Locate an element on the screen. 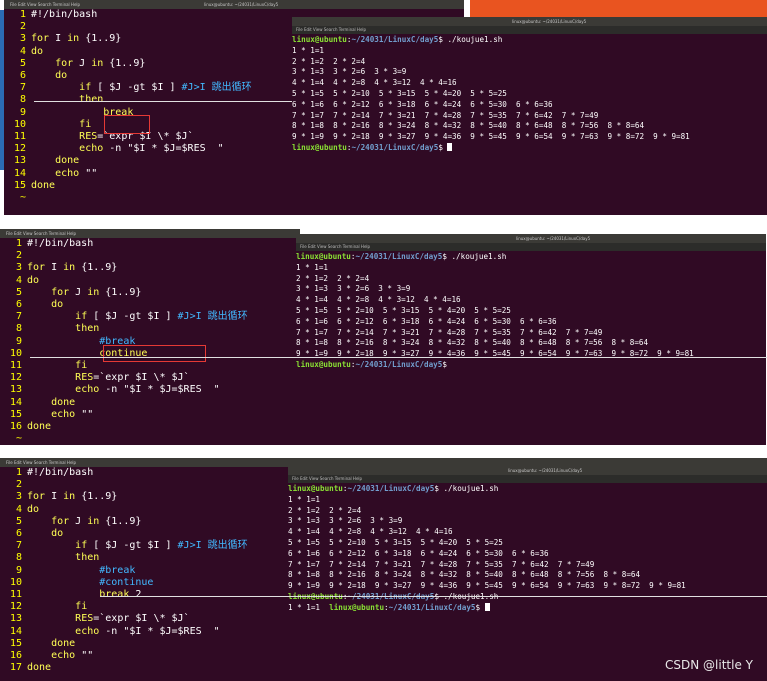 The width and height of the screenshot is (767, 681). terminal-cursor is located at coordinates (487, 606).